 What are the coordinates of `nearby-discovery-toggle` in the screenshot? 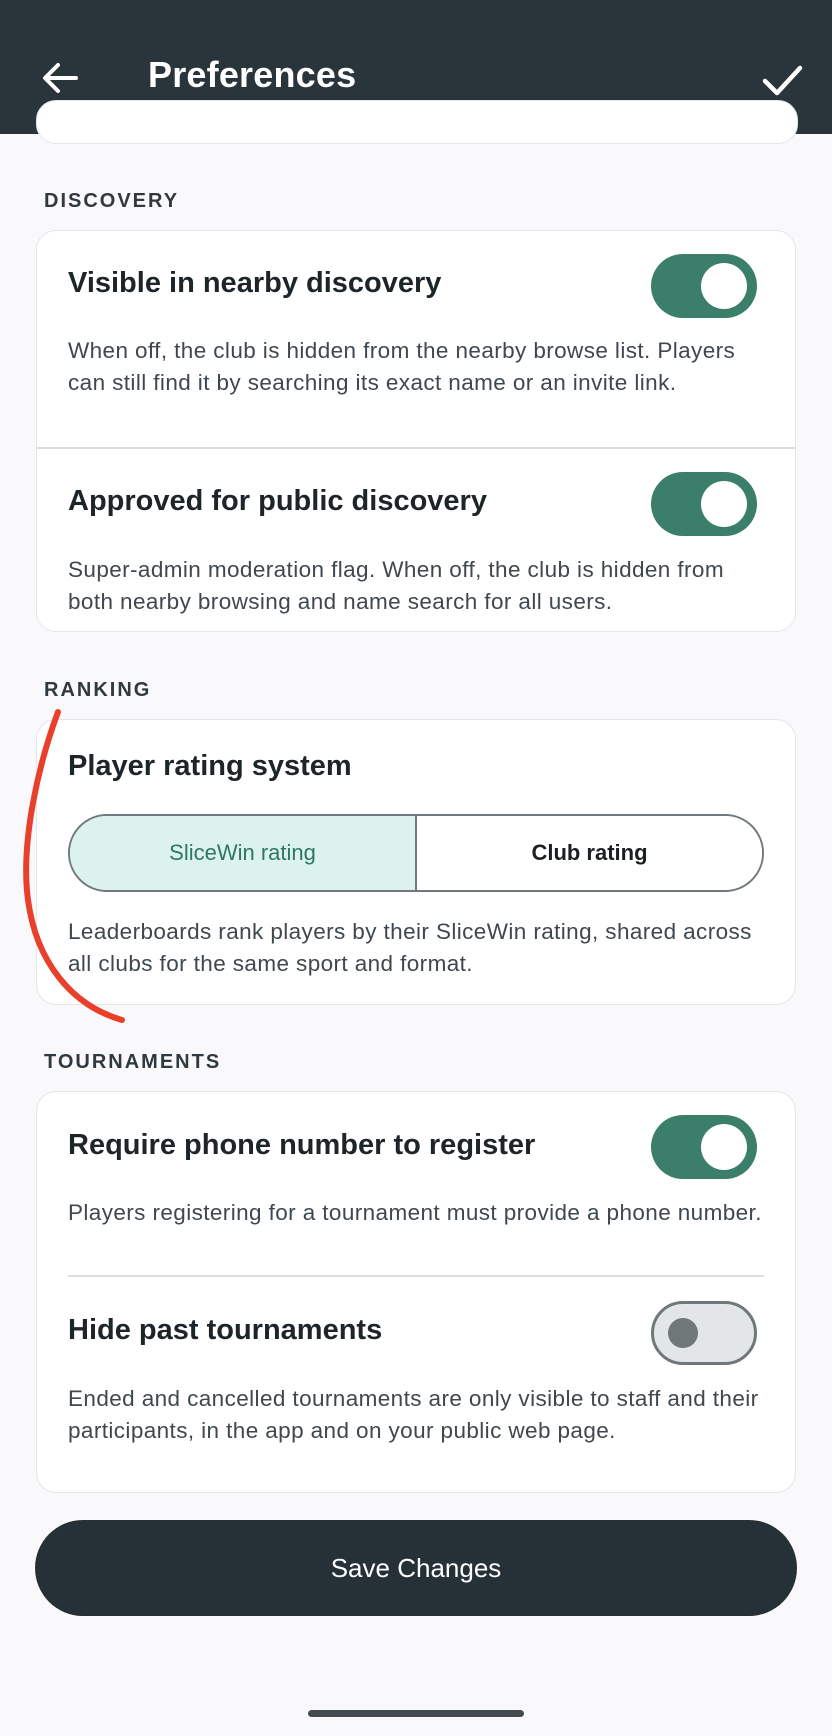 It's located at (704, 286).